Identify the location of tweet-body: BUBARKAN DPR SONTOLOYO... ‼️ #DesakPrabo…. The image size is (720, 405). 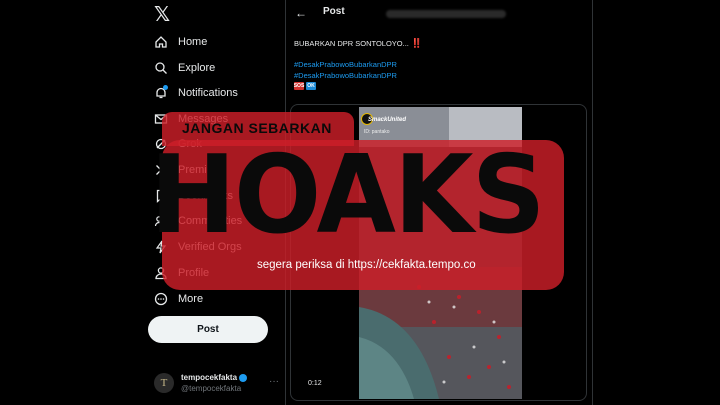
(441, 64).